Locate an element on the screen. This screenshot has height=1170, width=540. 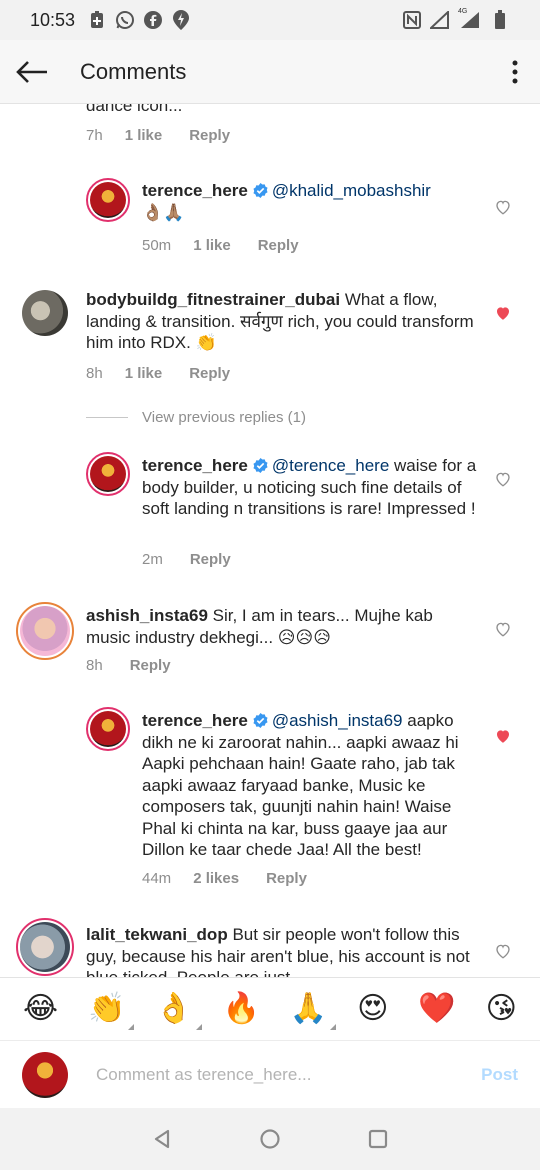
my-avatar is located at coordinates (45, 1074).